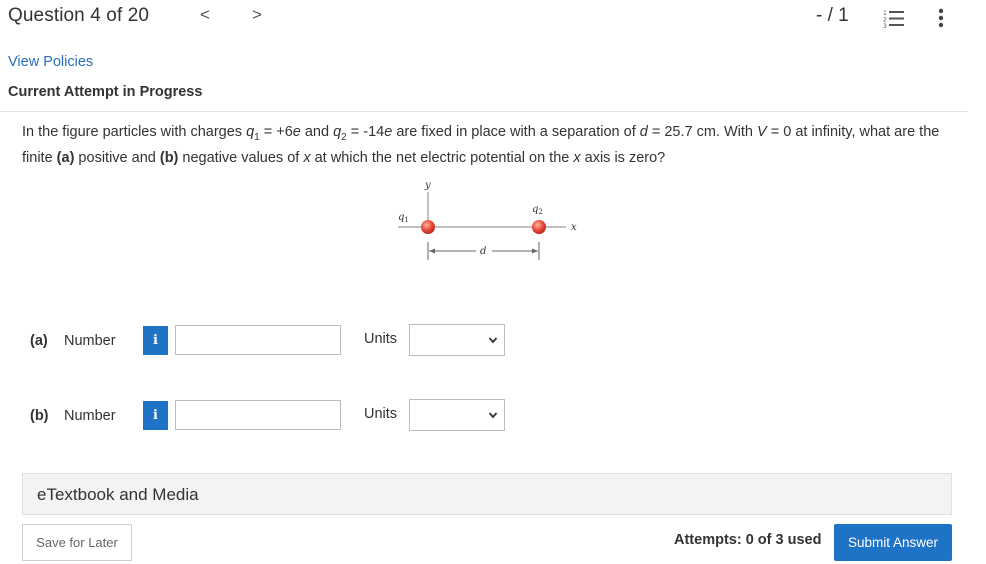  Describe the element at coordinates (105, 92) in the screenshot. I see `attempt-status: Current Attempt in Progress` at that location.